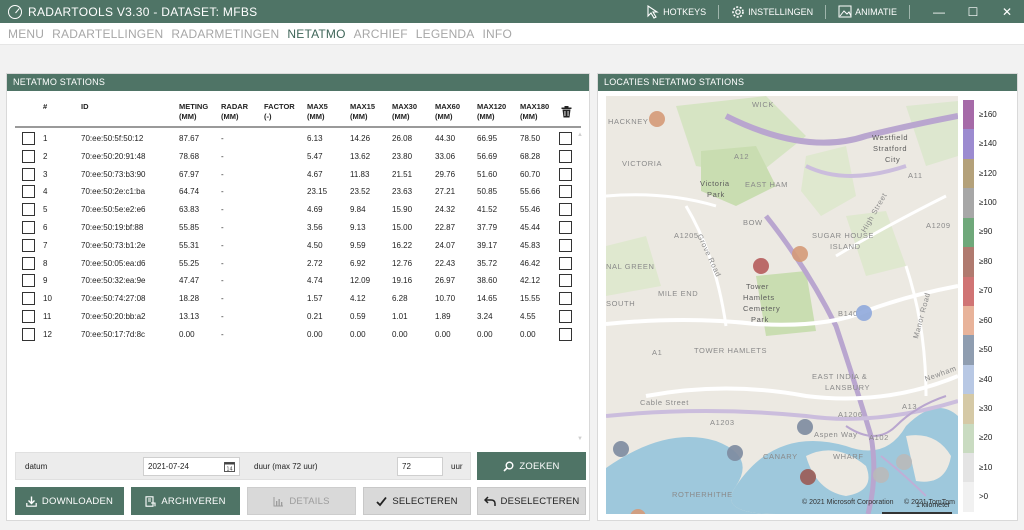  I want to click on map-label: Cemetery, so click(762, 308).